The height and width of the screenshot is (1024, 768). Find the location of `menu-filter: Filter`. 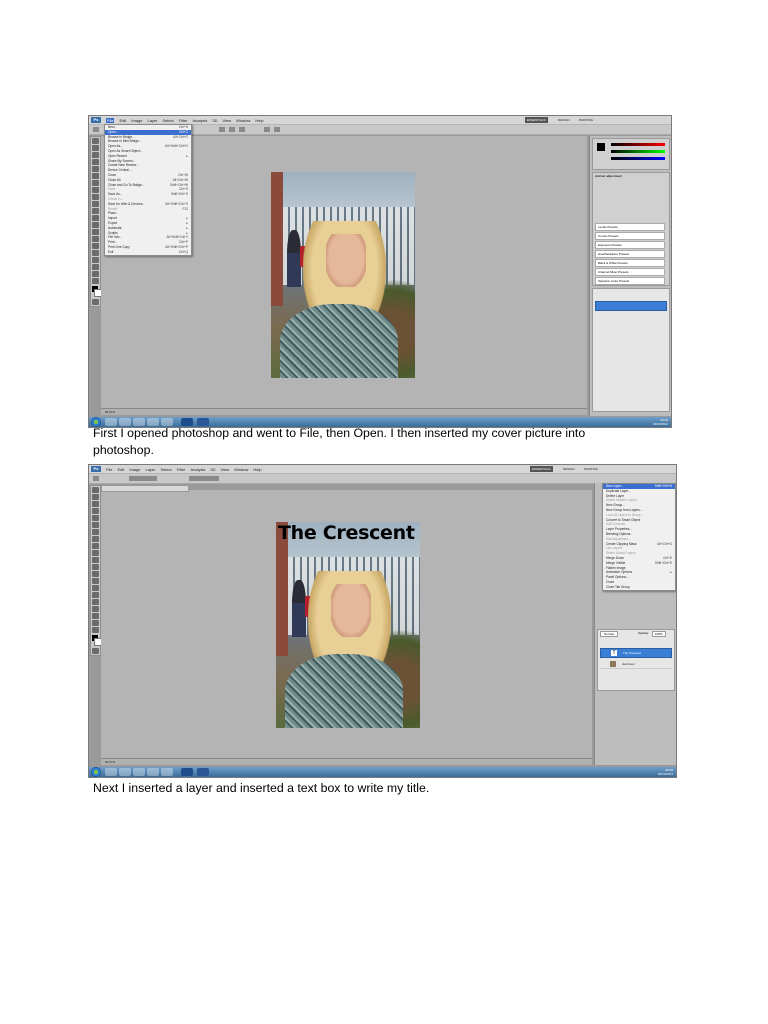

menu-filter: Filter is located at coordinates (181, 469).